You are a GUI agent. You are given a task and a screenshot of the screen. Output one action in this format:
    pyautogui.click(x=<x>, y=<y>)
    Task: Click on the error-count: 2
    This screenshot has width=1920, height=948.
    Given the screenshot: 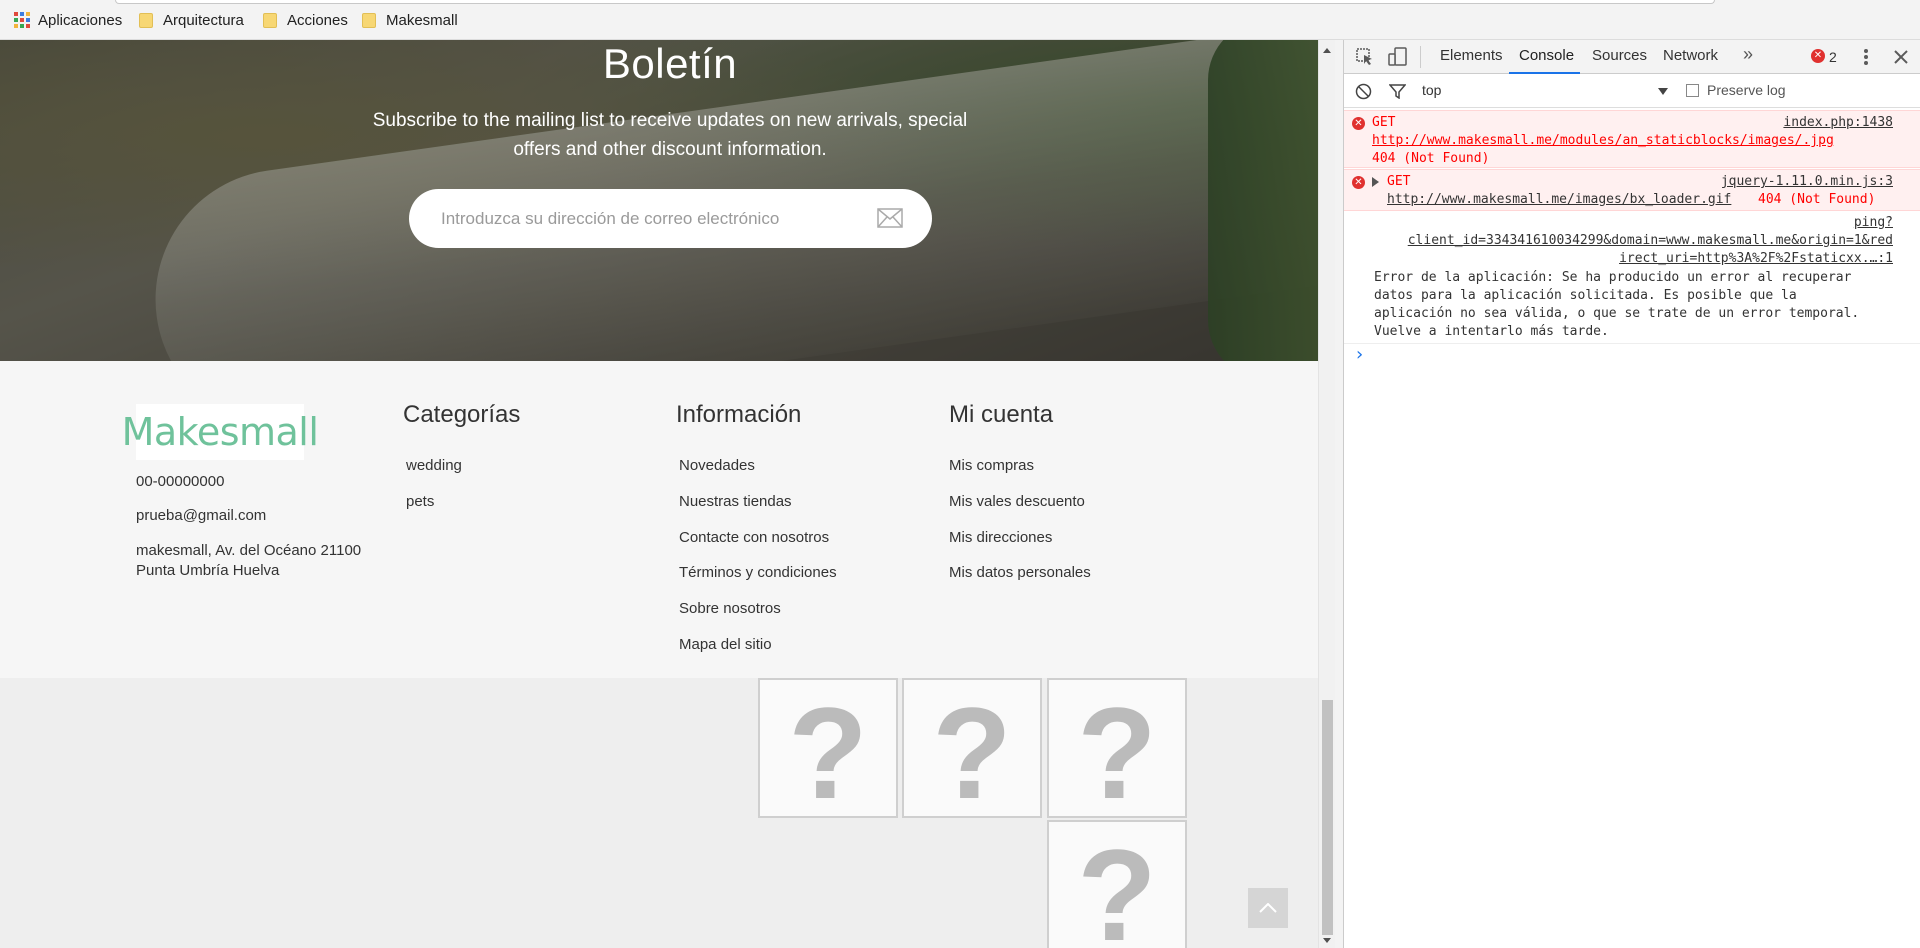 What is the action you would take?
    pyautogui.click(x=1833, y=57)
    